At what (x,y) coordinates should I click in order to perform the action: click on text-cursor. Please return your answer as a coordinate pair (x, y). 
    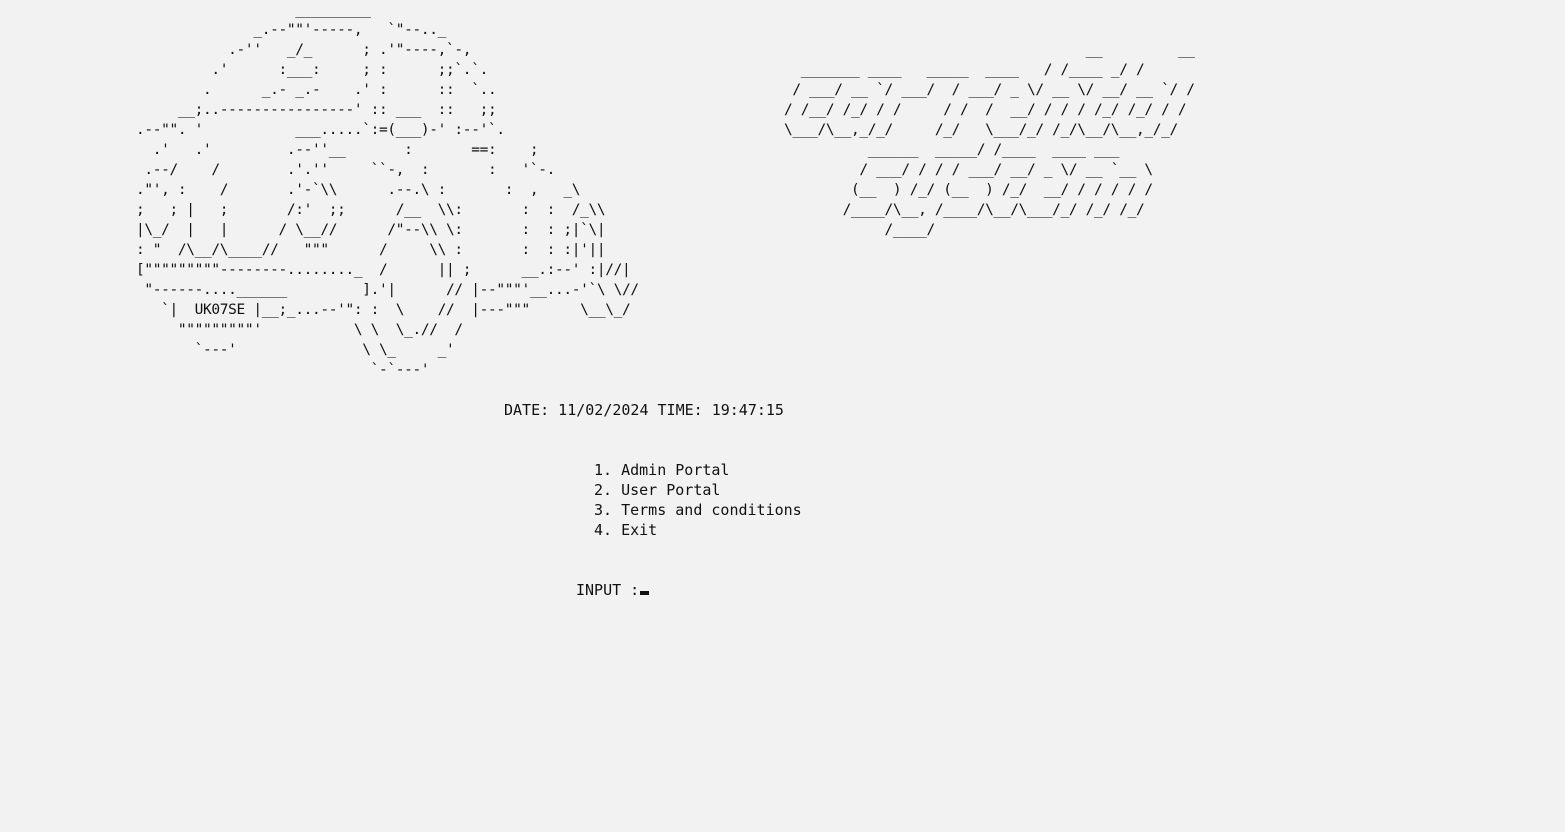
    Looking at the image, I should click on (645, 593).